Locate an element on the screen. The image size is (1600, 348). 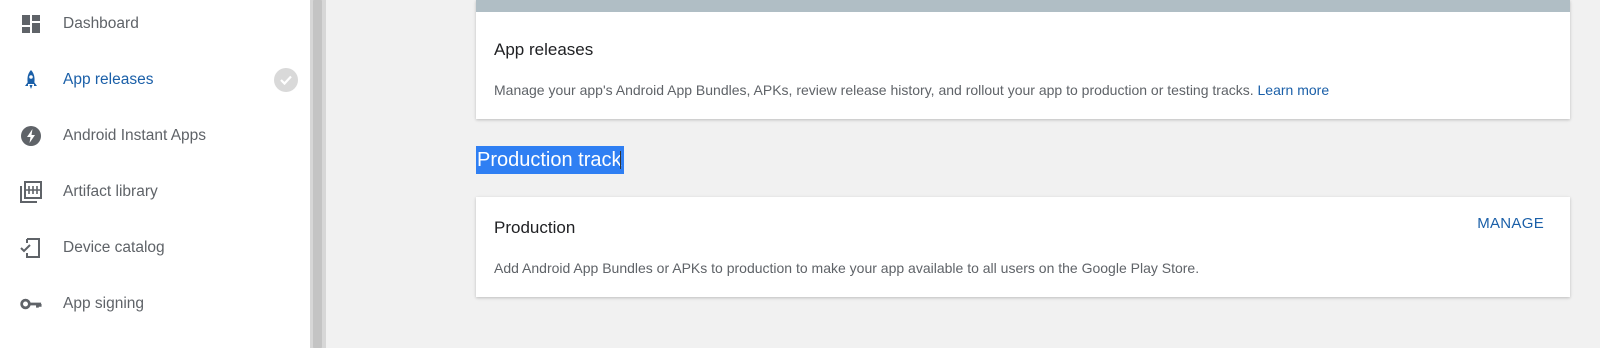
sidebar-item-label: Artifact library is located at coordinates (110, 191).